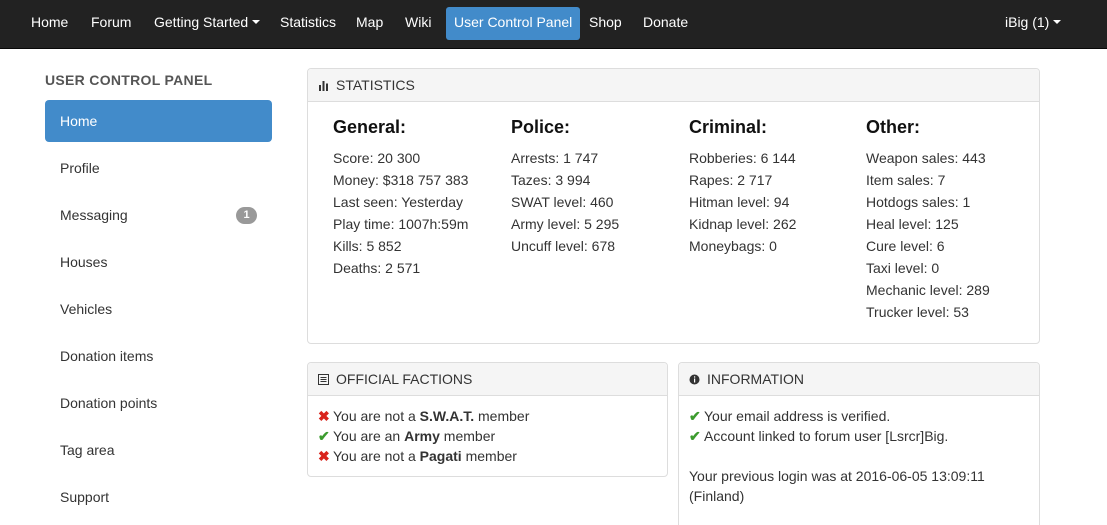  I want to click on nav-statistics-label: Statistics, so click(308, 22).